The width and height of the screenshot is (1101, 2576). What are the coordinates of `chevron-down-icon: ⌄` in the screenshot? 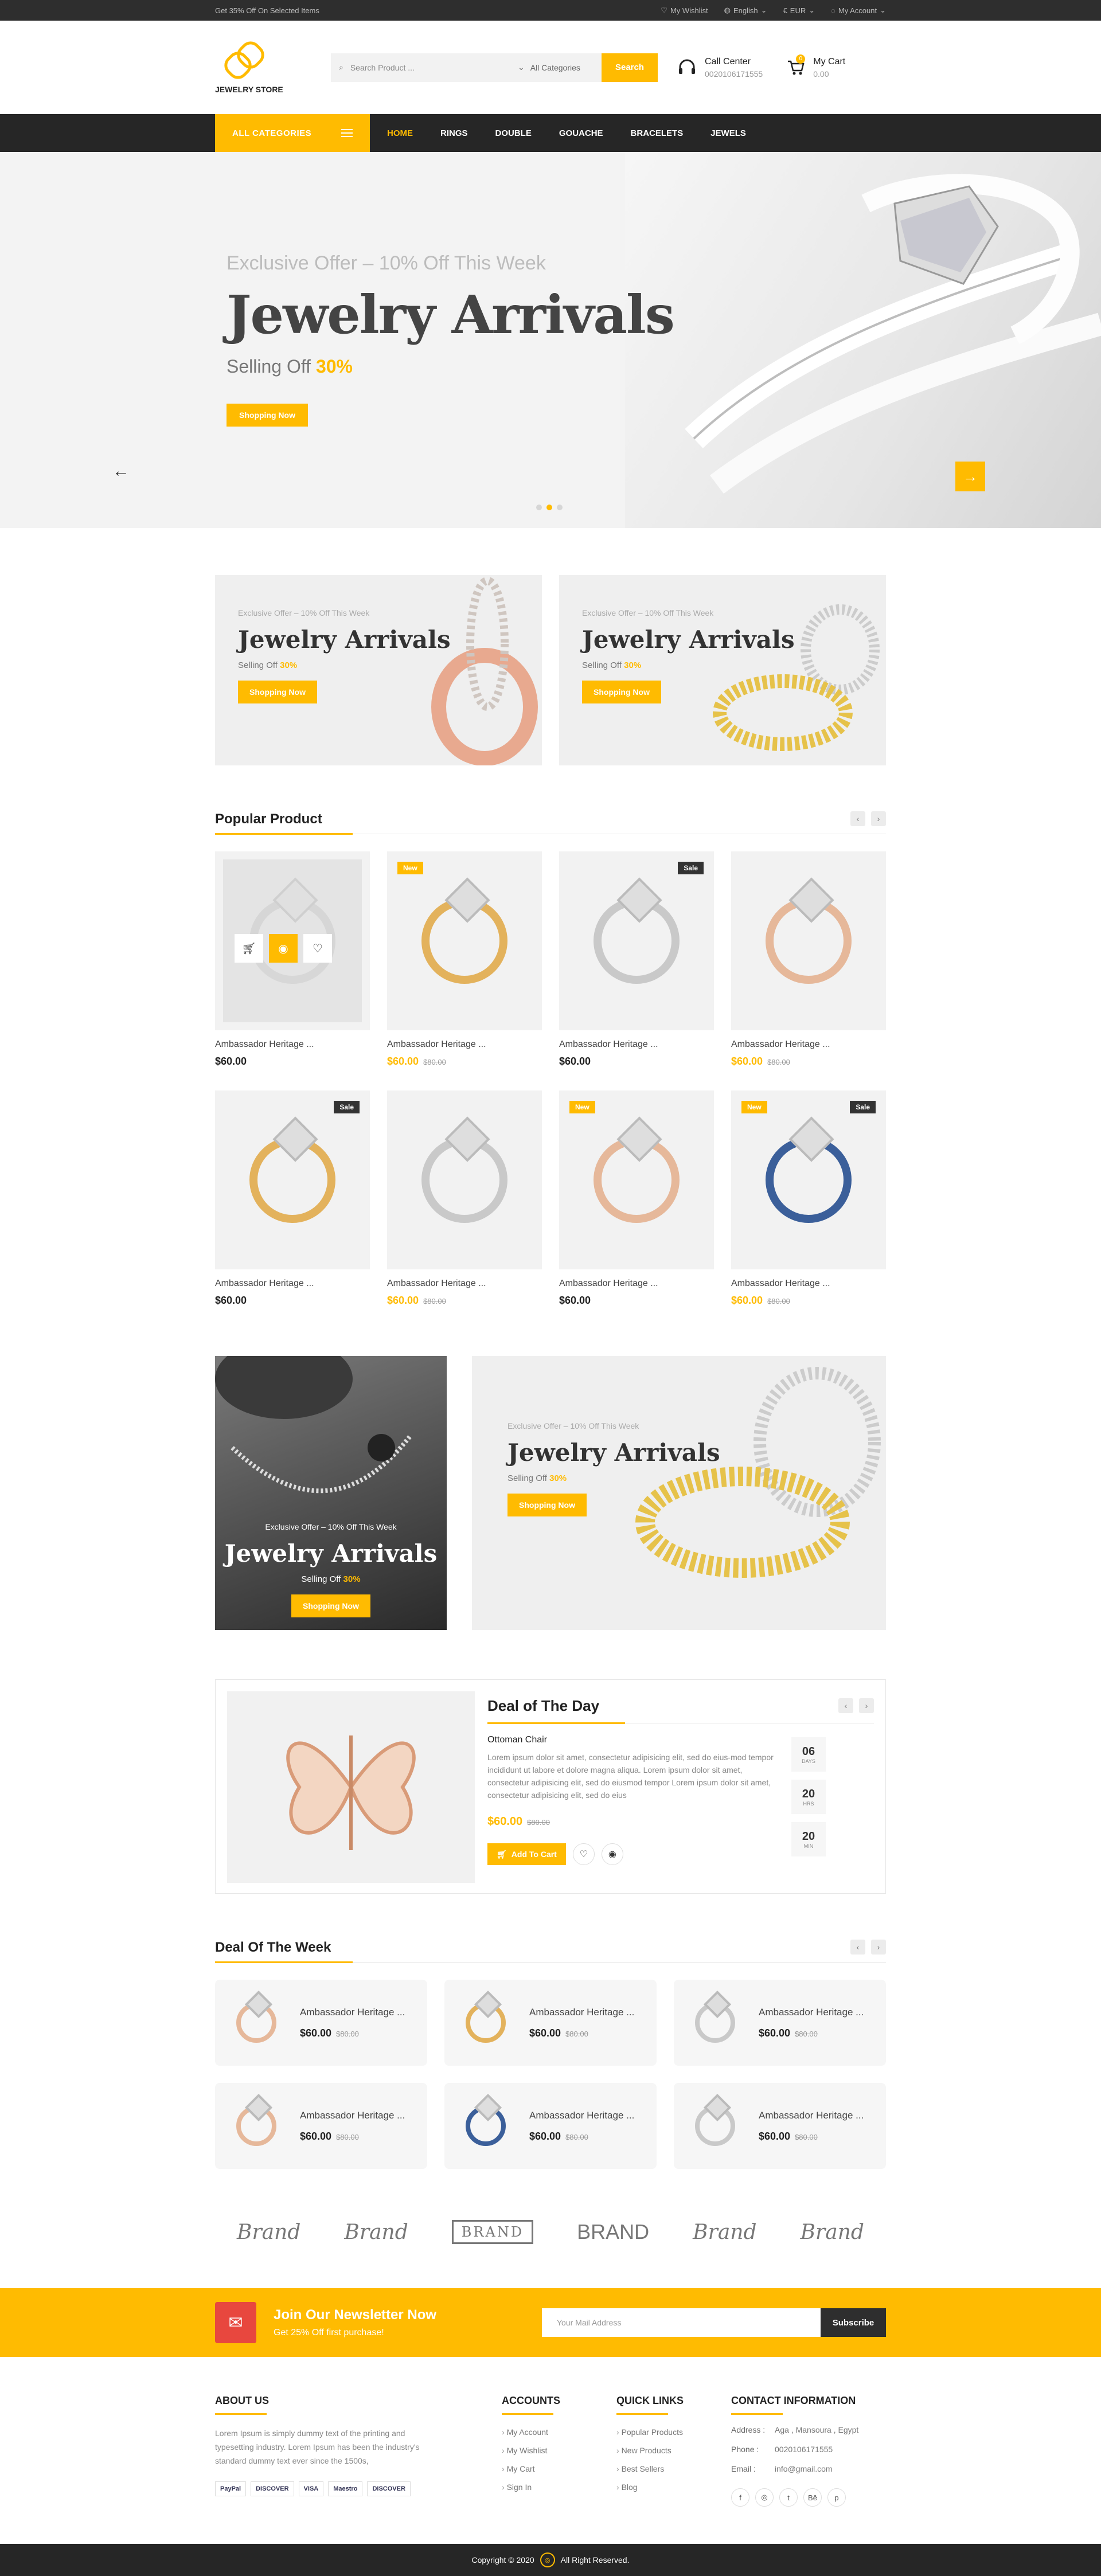 It's located at (812, 10).